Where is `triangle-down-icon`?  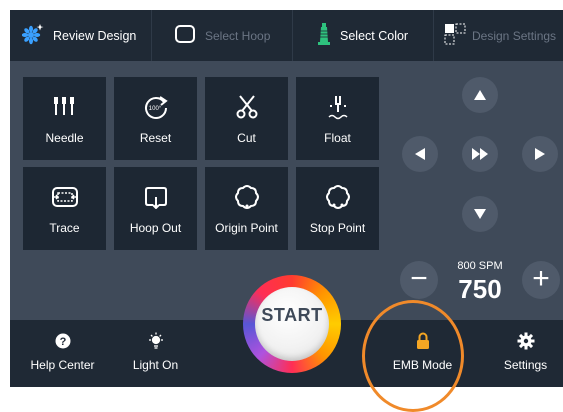 triangle-down-icon is located at coordinates (480, 214).